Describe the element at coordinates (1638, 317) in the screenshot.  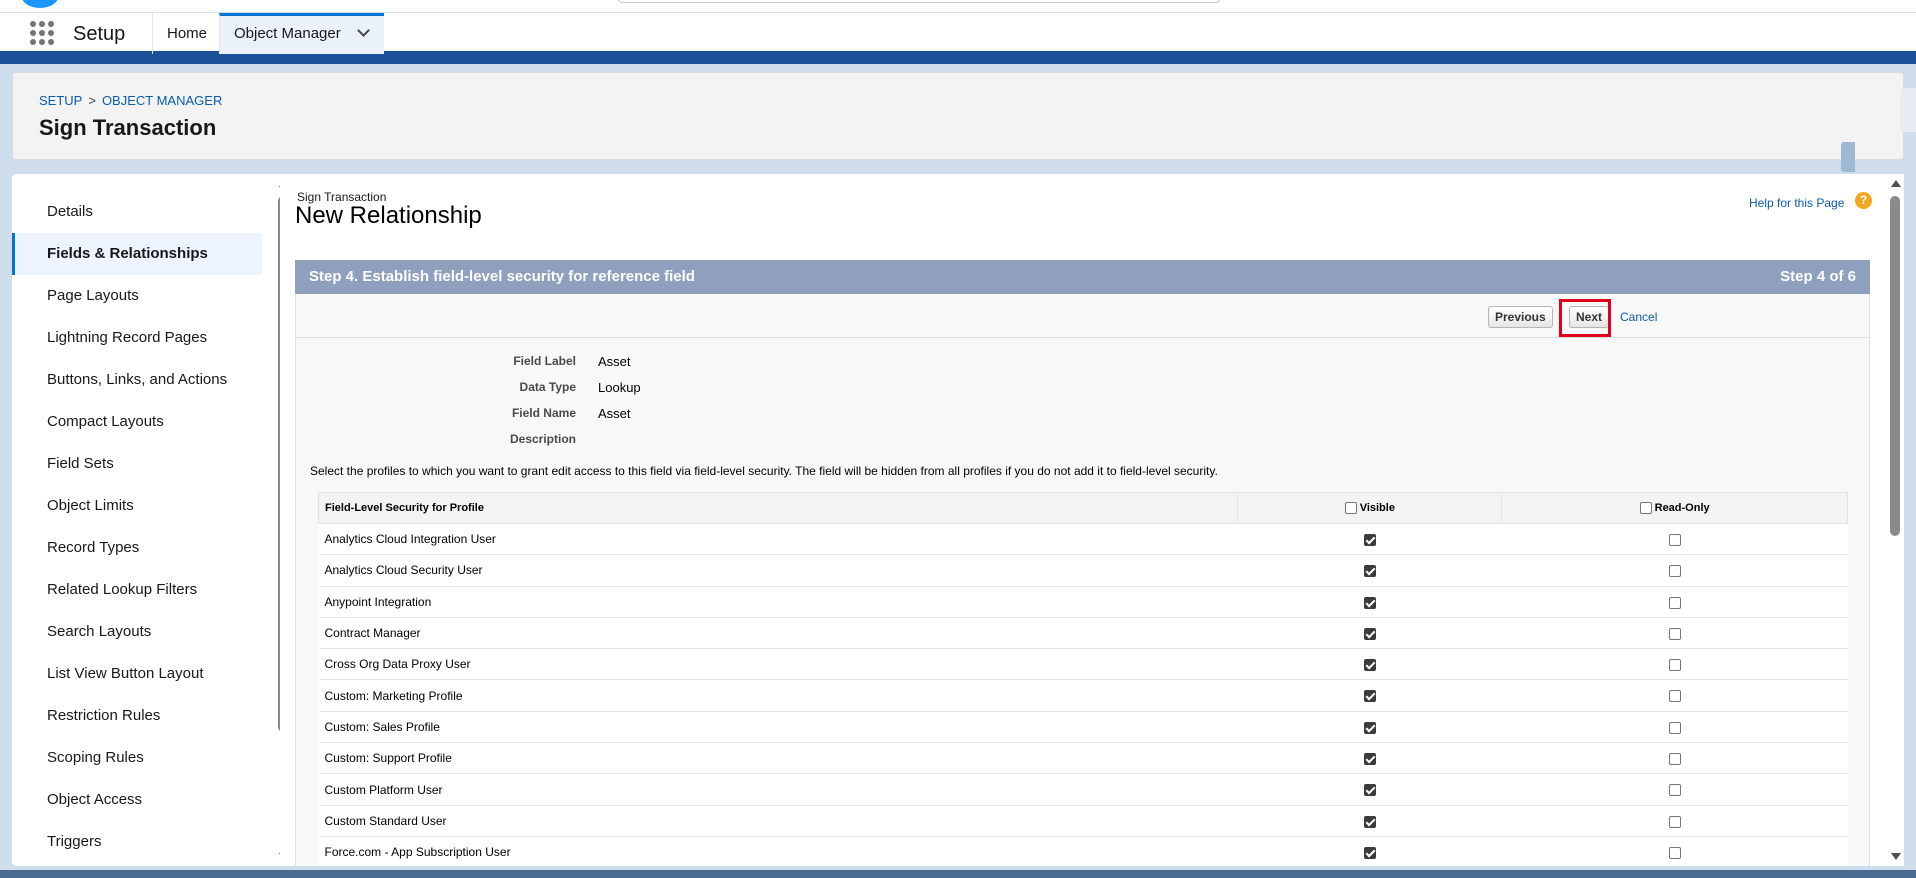
I see `cancel-link: Cancel` at that location.